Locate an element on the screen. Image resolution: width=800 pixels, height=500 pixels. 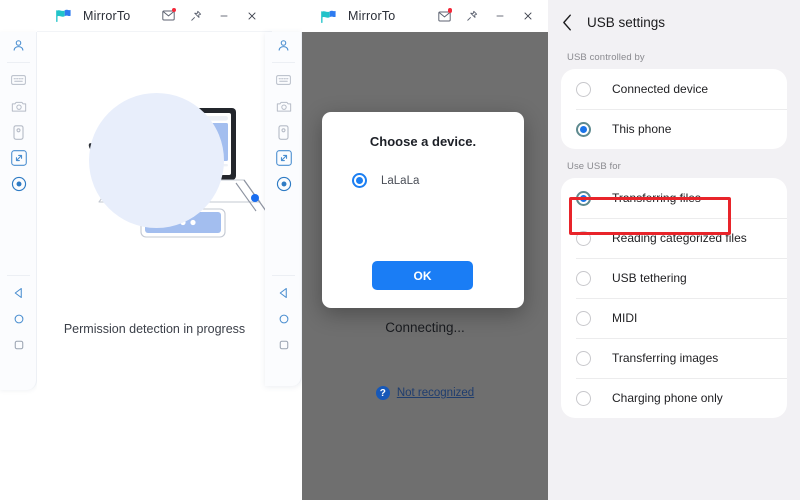
sidebar-item-profile is located at coordinates (18, 45).